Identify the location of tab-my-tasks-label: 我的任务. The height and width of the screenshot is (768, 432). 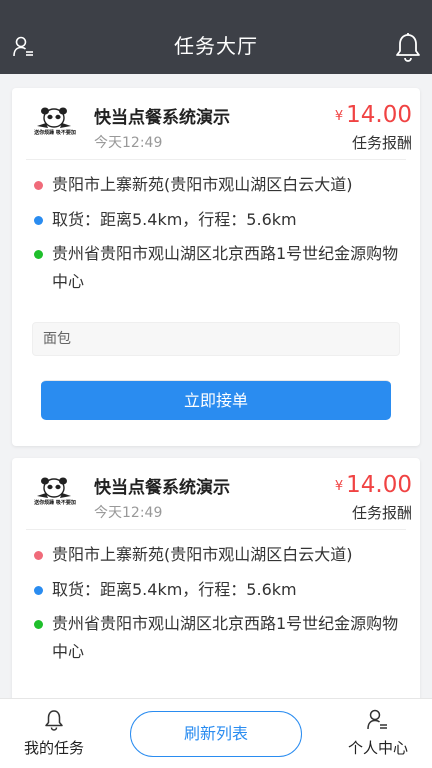
(53, 748).